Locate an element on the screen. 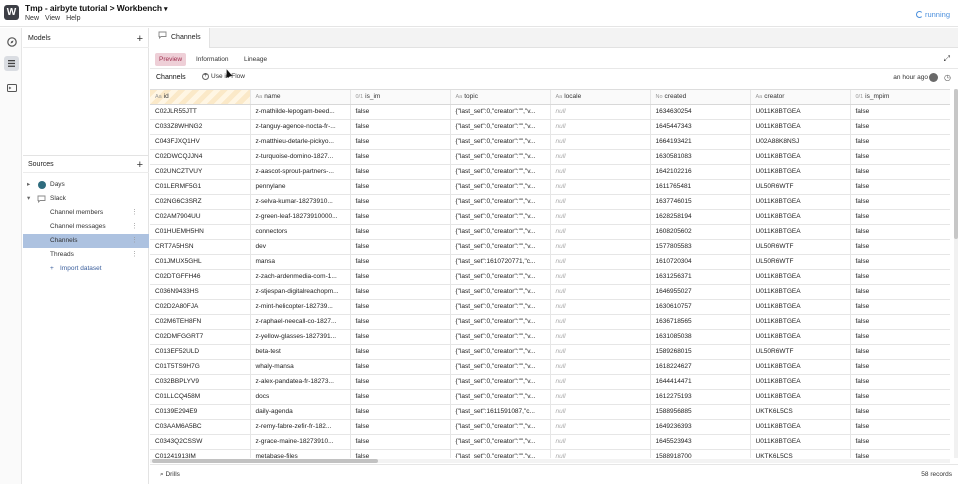 The height and width of the screenshot is (484, 958). tab-preview: Preview is located at coordinates (171, 59).